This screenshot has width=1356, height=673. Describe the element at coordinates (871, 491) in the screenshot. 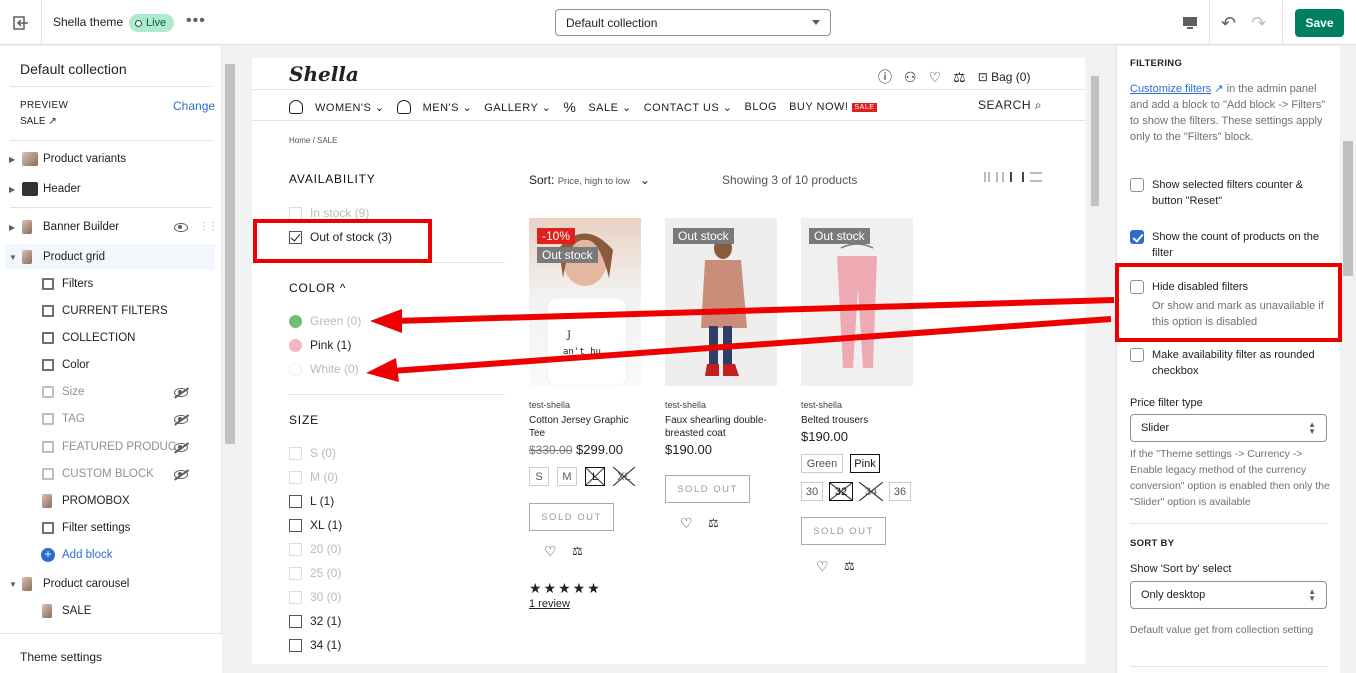

I see `size-option-unavailable: 34` at that location.